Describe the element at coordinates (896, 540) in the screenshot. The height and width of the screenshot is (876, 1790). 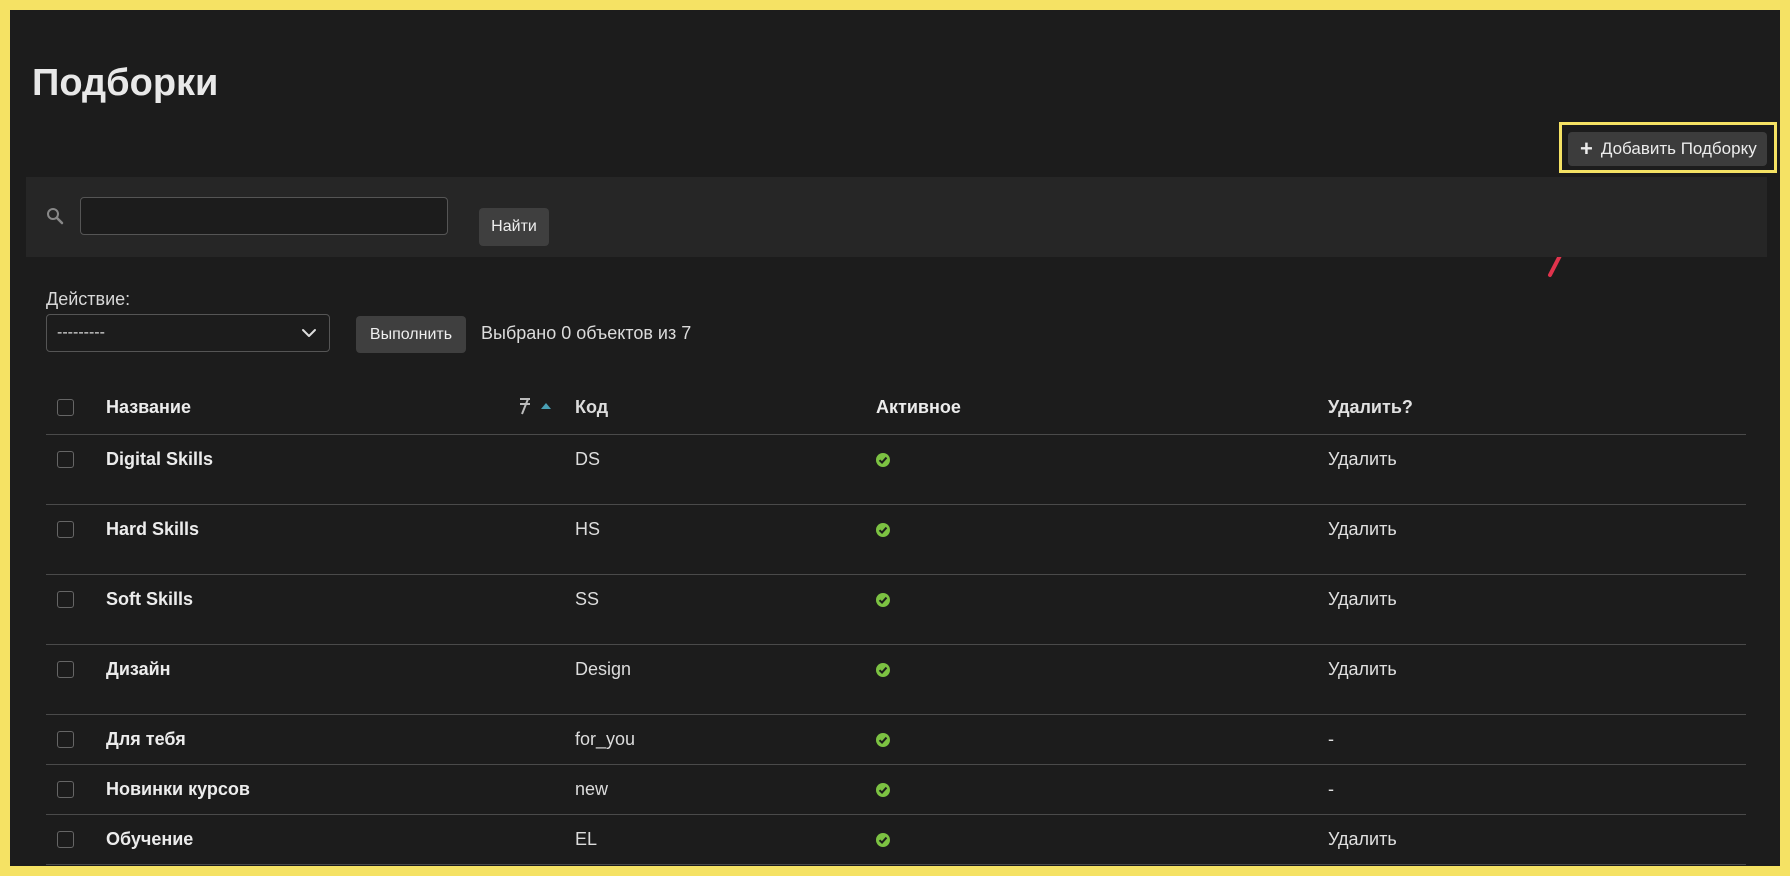
I see `table-row: Hard Skills HS Удалить` at that location.